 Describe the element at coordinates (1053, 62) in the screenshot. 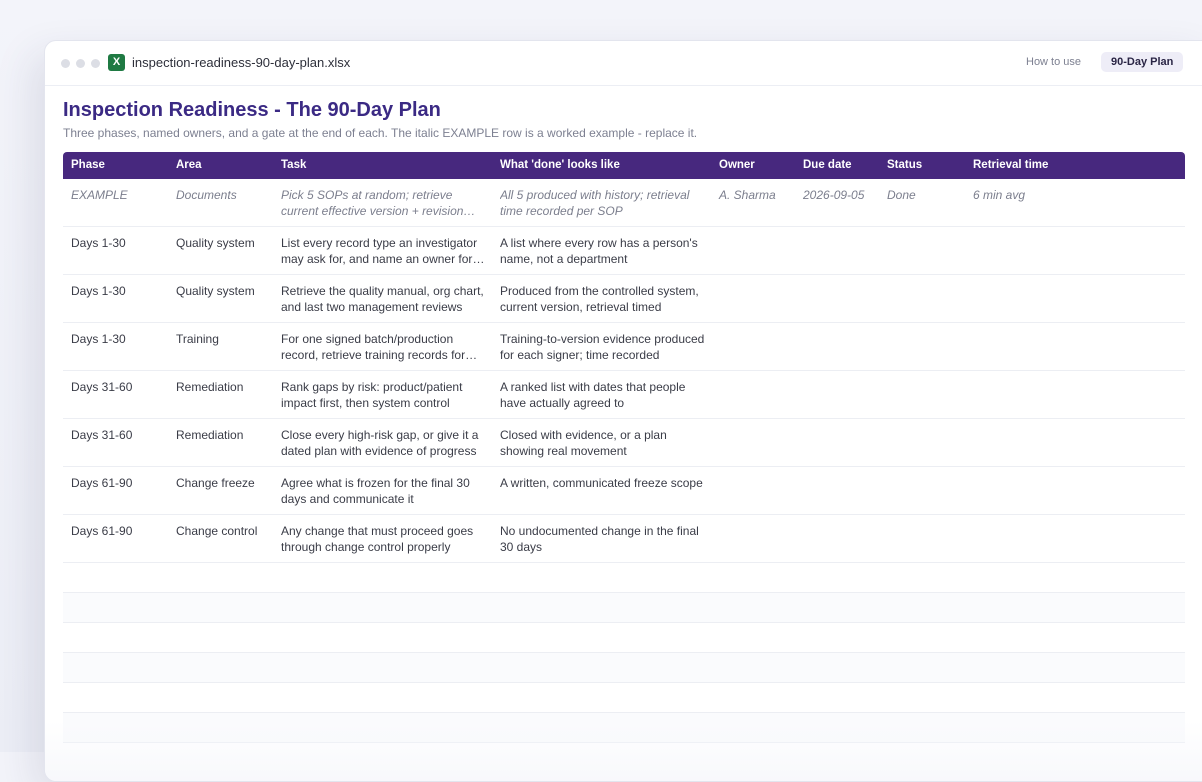

I see `tab-how-to-use: How to use` at that location.